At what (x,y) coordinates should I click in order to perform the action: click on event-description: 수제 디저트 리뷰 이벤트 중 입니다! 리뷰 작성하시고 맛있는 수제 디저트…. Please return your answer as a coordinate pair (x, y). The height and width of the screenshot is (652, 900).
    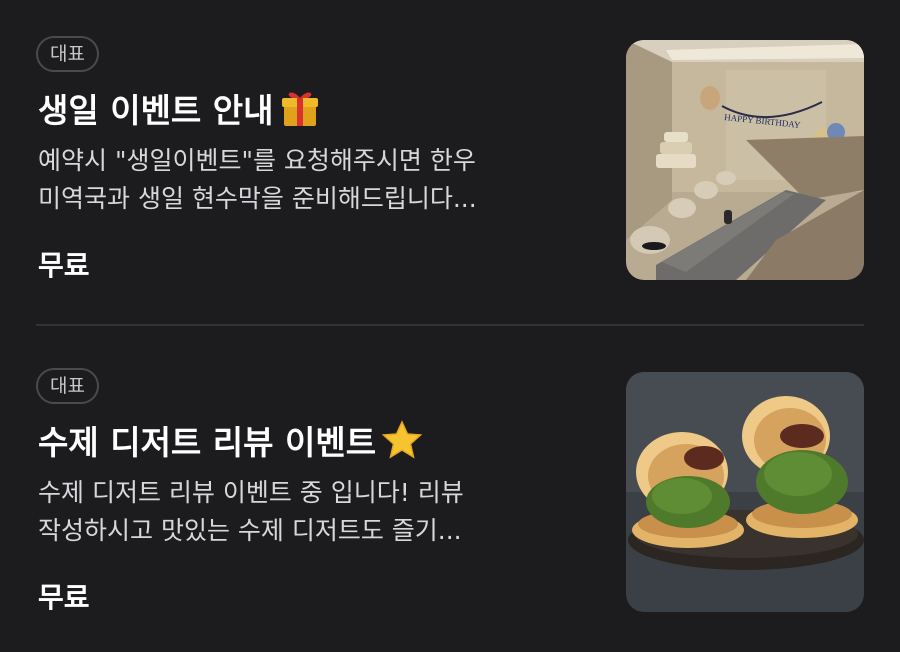
    Looking at the image, I should click on (251, 511).